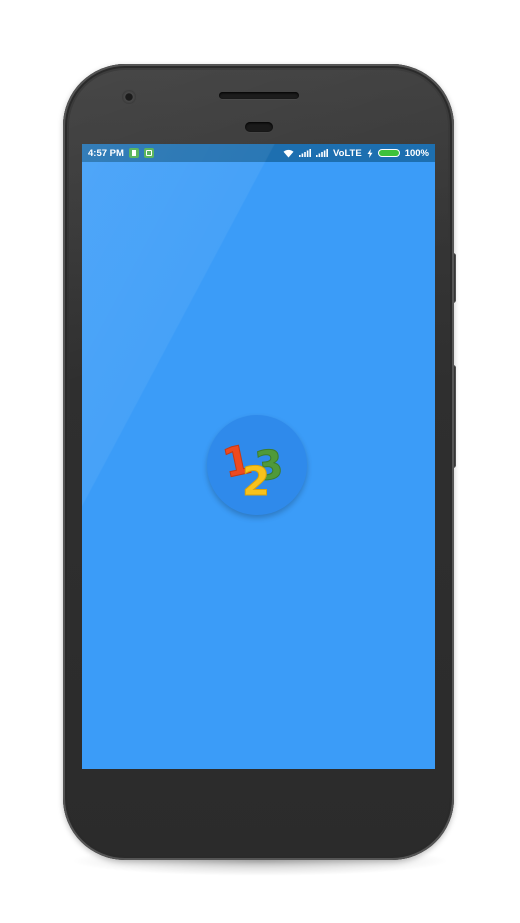 Image resolution: width=520 pixels, height=923 pixels. I want to click on status-right: VoLTE 100%, so click(356, 153).